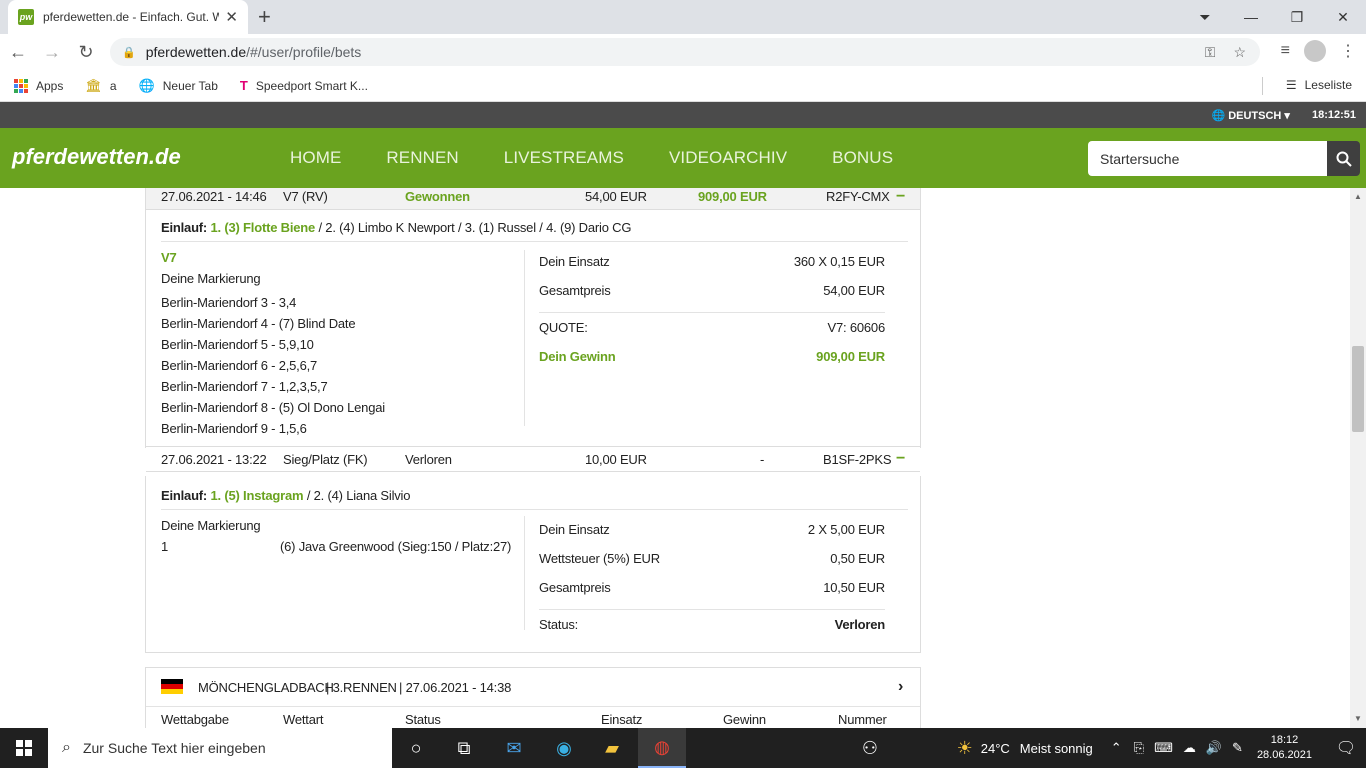 The width and height of the screenshot is (1366, 768). Describe the element at coordinates (1139, 748) in the screenshot. I see `network-icon: ⎘` at that location.